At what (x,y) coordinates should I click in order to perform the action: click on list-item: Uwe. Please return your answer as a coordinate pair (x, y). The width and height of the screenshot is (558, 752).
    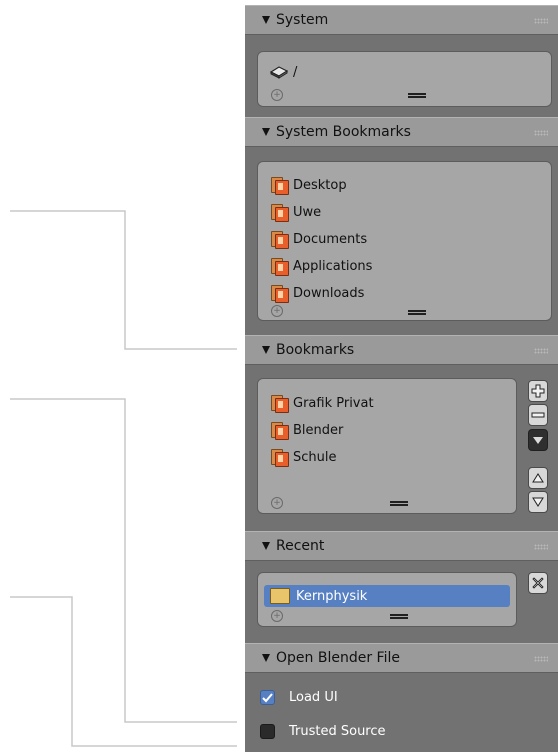
    Looking at the image, I should click on (295, 212).